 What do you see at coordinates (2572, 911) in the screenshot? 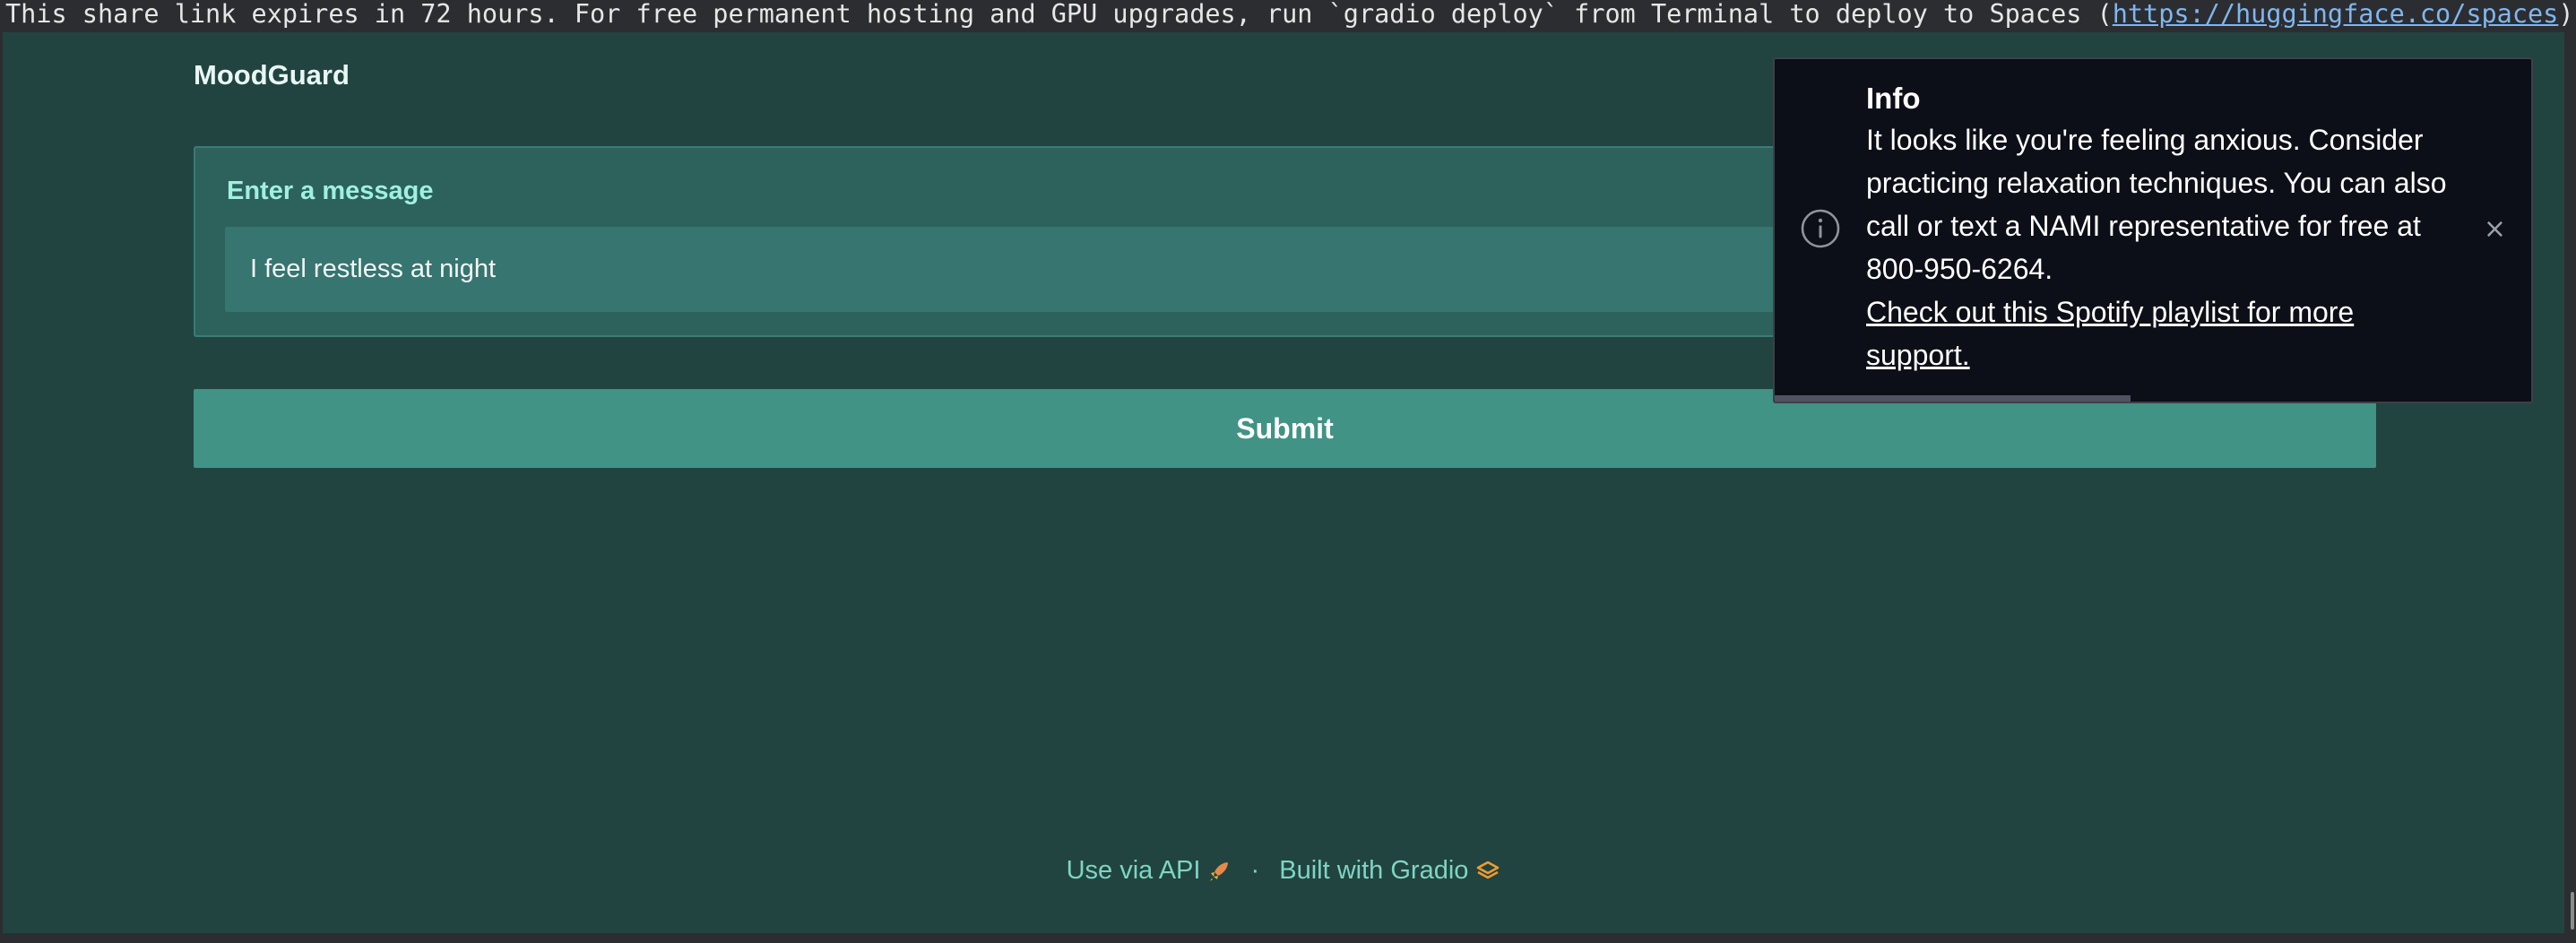
I see `page-scrollbar-thumb` at bounding box center [2572, 911].